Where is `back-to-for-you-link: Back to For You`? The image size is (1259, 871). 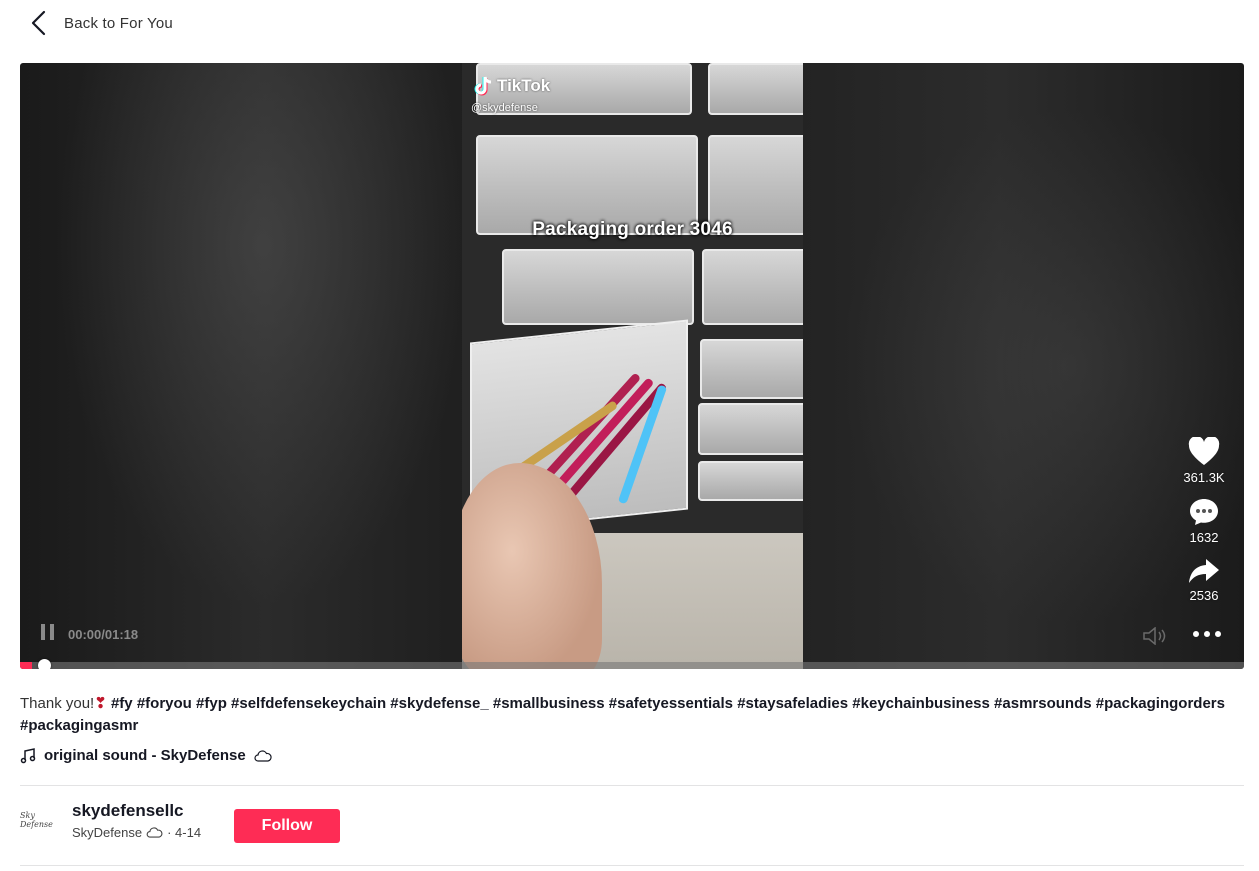 back-to-for-you-link: Back to For You is located at coordinates (101, 23).